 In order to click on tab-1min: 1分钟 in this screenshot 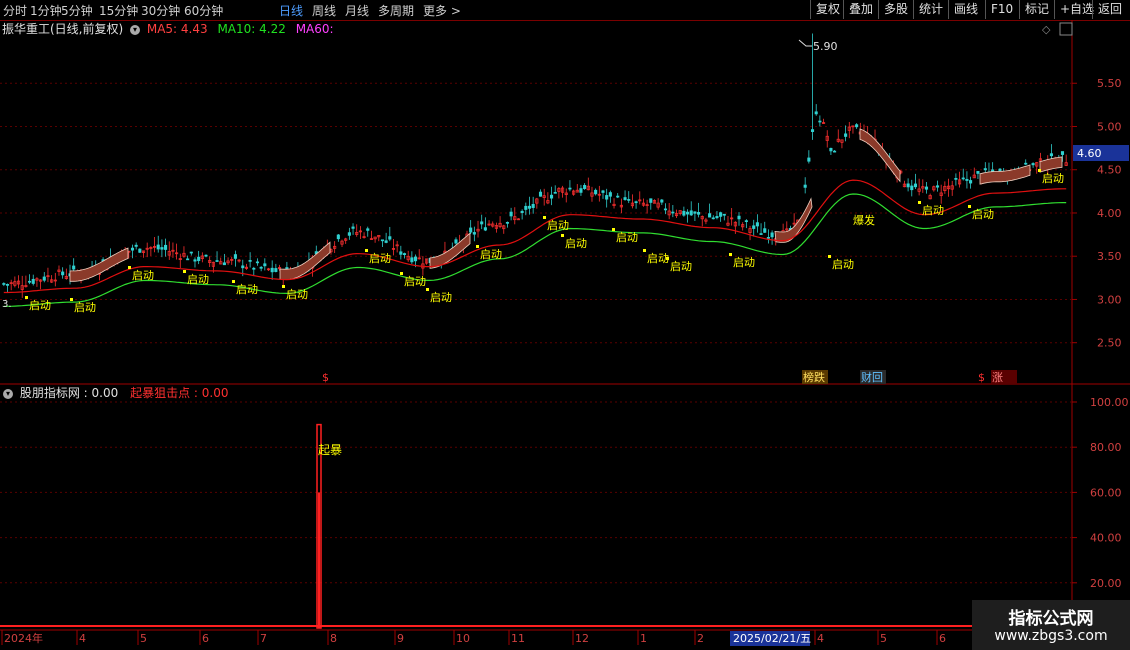, I will do `click(46, 10)`.